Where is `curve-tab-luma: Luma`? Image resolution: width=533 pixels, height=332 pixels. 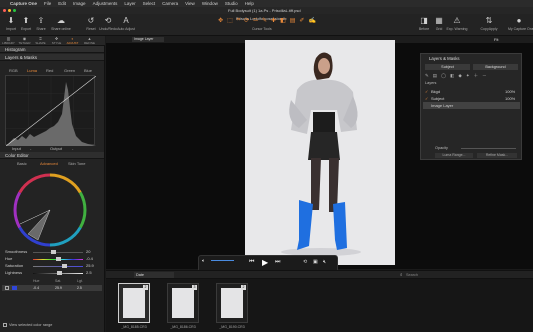 curve-tab-luma: Luma is located at coordinates (32, 70).